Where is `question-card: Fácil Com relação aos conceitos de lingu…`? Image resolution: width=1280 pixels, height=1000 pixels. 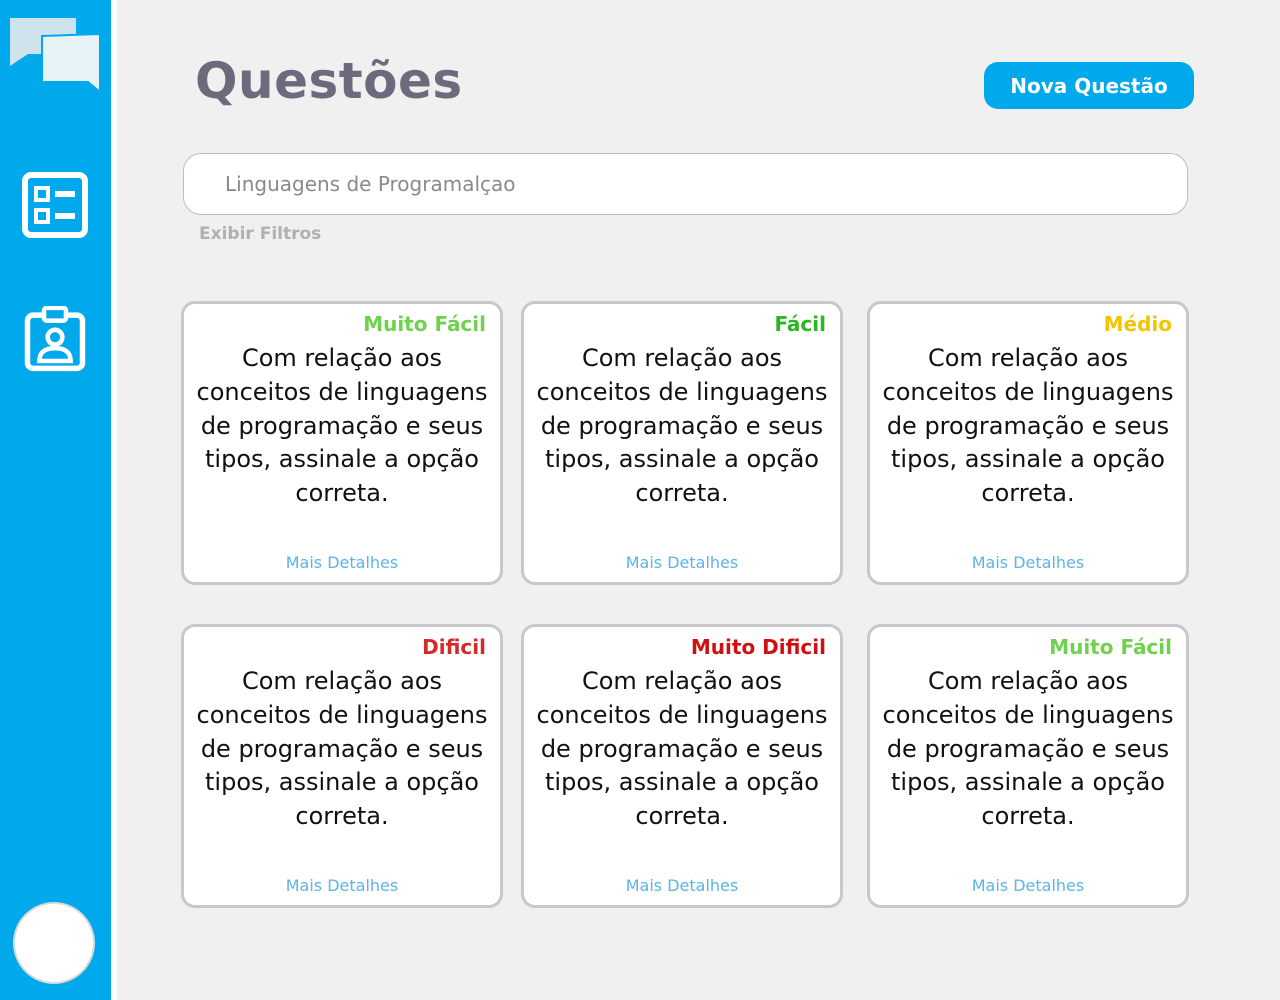 question-card: Fácil Com relação aos conceitos de lingu… is located at coordinates (682, 443).